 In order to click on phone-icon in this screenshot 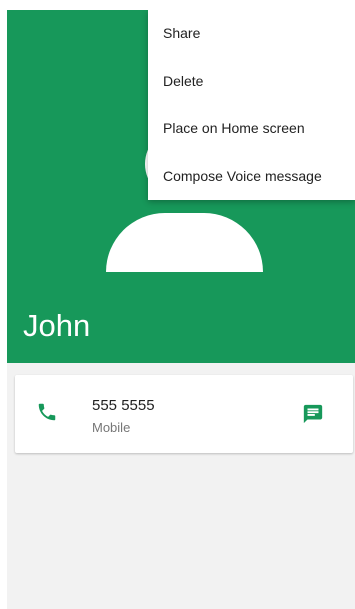, I will do `click(47, 412)`.